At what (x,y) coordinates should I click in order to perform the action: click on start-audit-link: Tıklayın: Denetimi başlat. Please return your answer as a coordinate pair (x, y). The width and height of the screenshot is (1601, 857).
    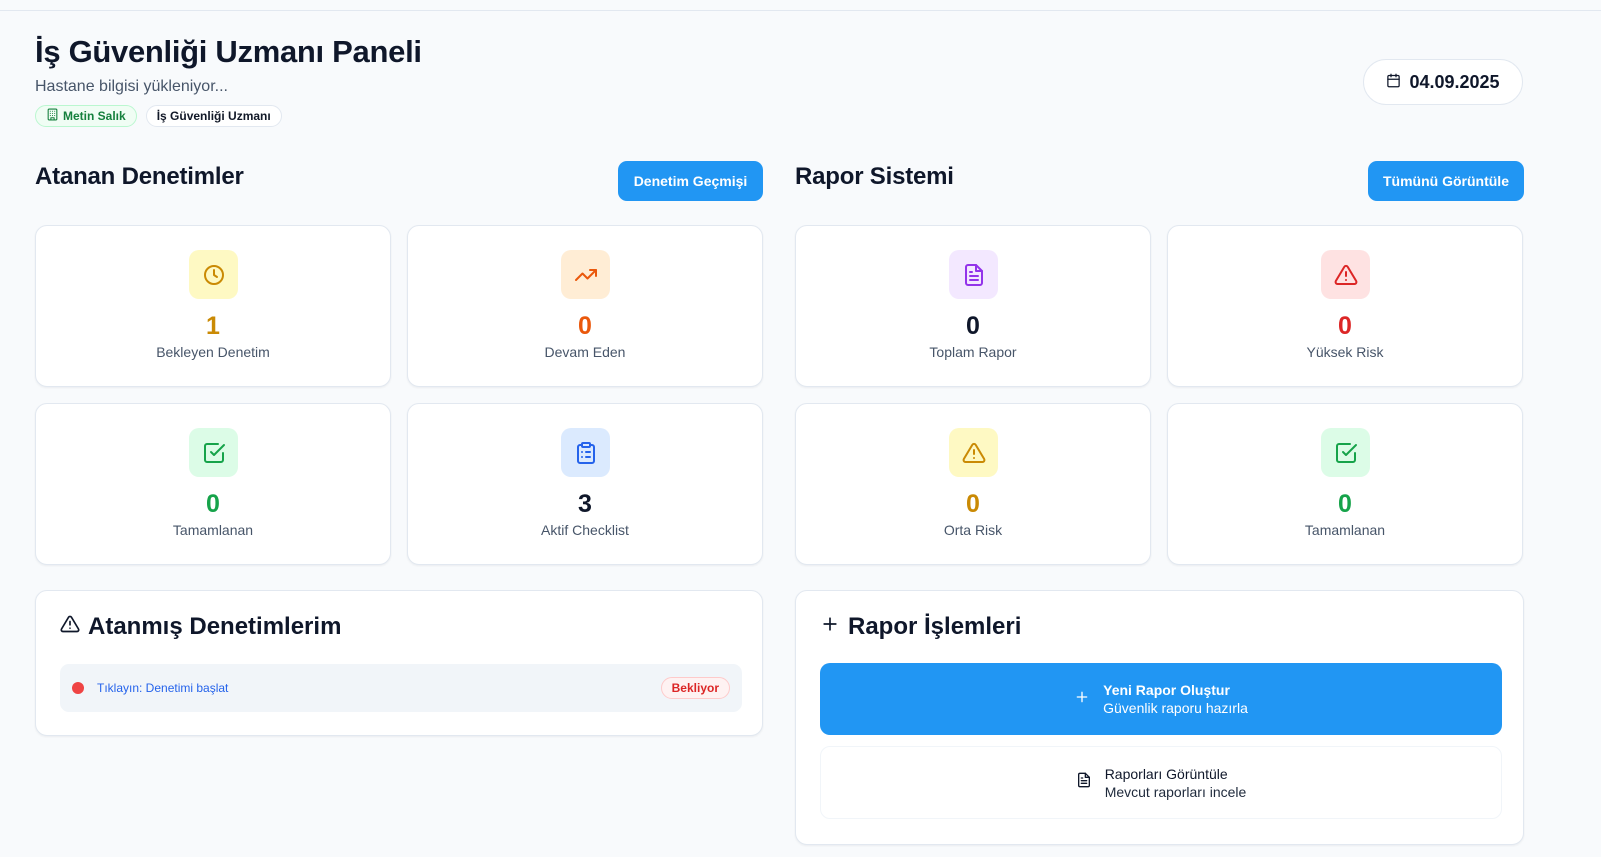
    Looking at the image, I should click on (379, 688).